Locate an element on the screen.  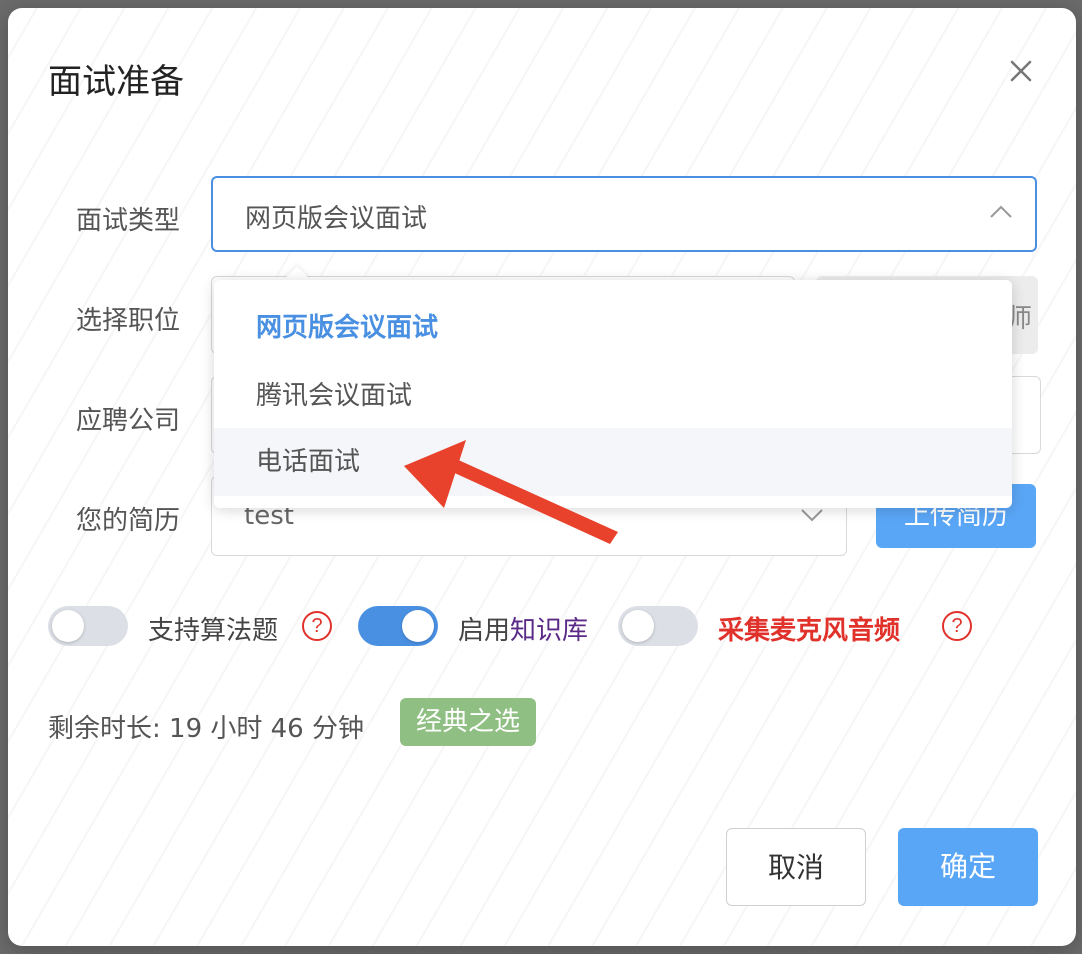
dropdown-option-tencent-meeting: 腾讯会议面试 is located at coordinates (613, 396).